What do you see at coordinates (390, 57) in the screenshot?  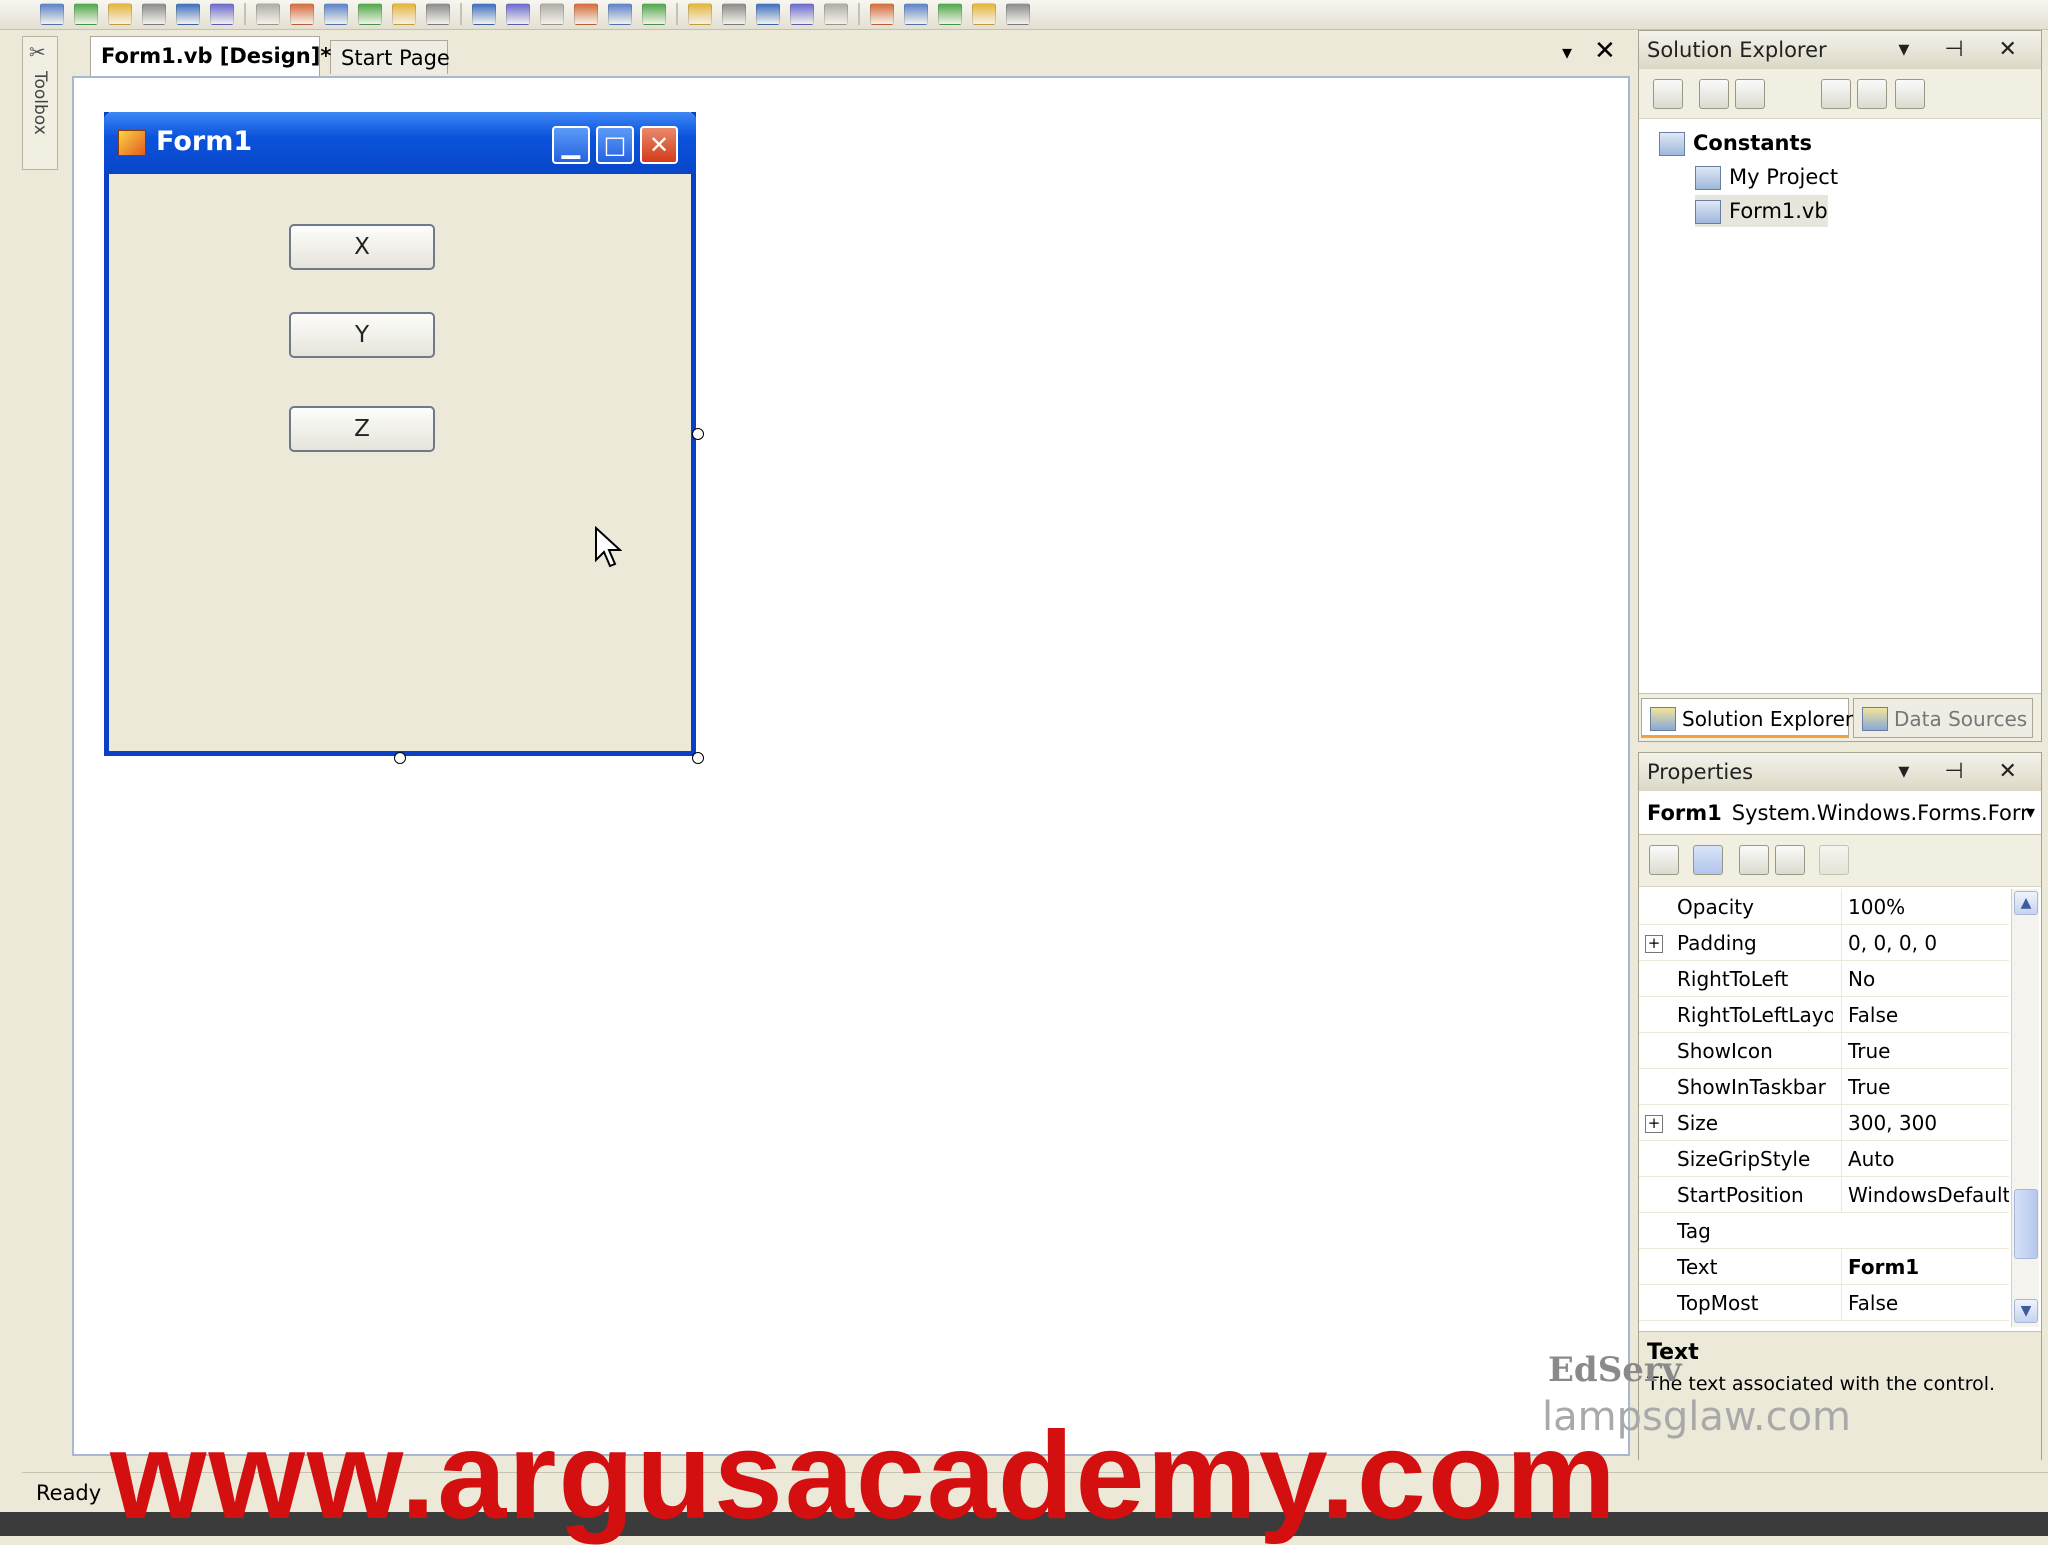 I see `tab-start-page: Start Page` at bounding box center [390, 57].